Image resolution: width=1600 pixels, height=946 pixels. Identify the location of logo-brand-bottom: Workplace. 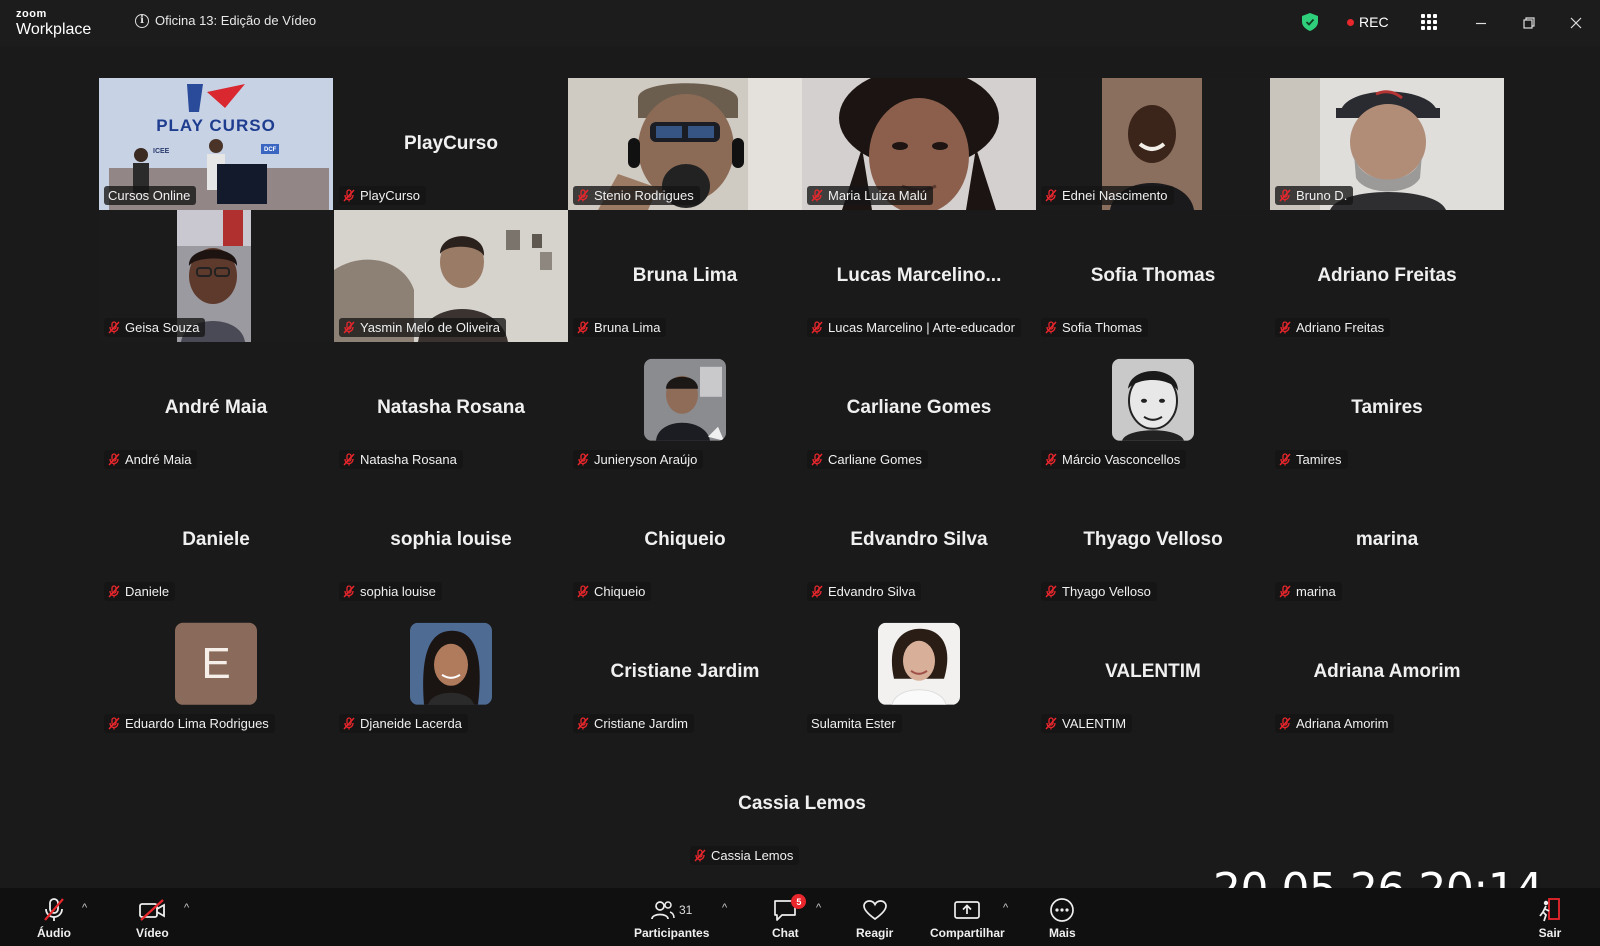
(54, 29).